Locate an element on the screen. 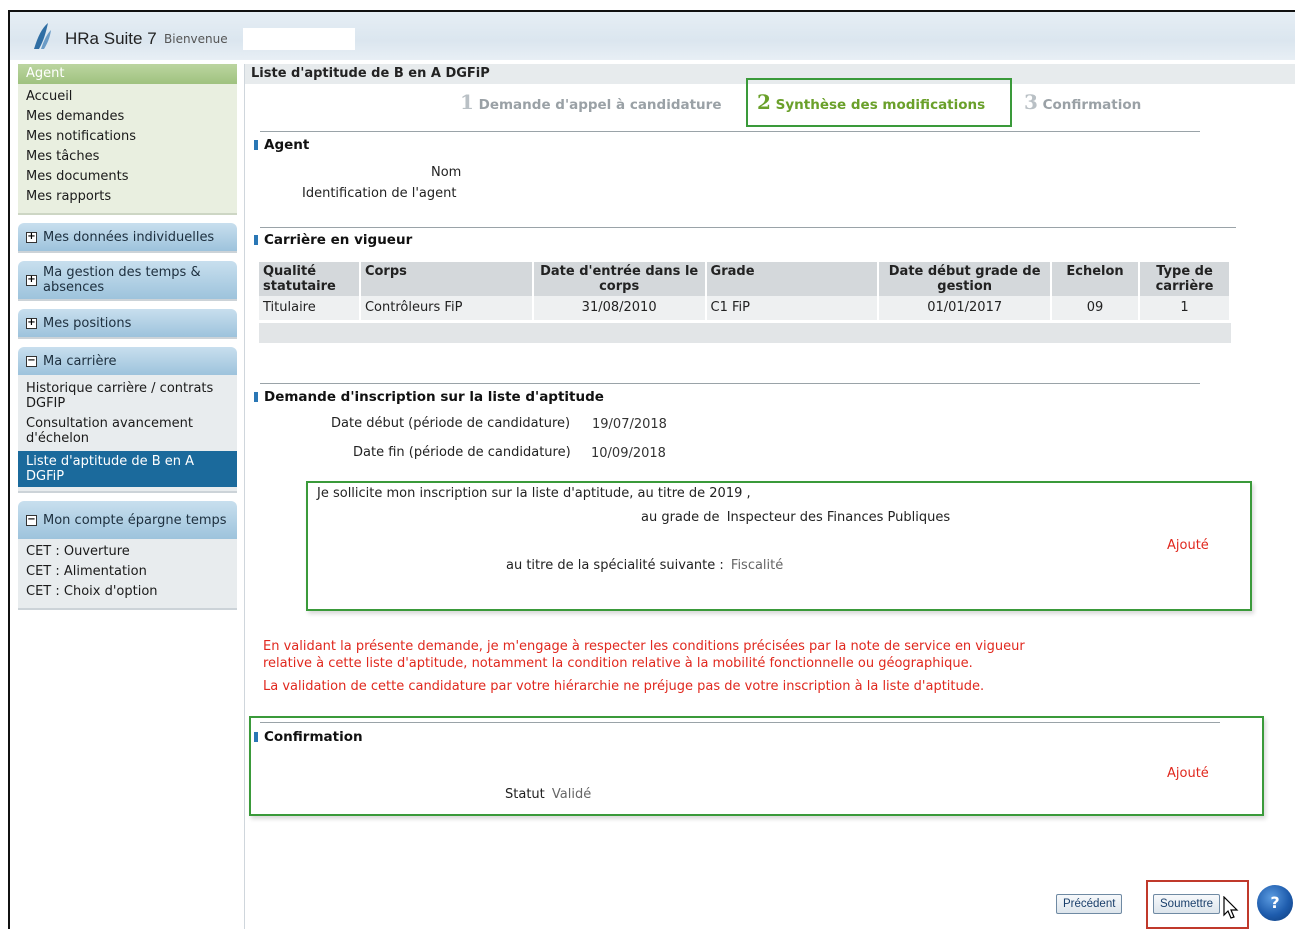 The image size is (1295, 929). date-debut-label: Date début (période de candidature) is located at coordinates (451, 423).